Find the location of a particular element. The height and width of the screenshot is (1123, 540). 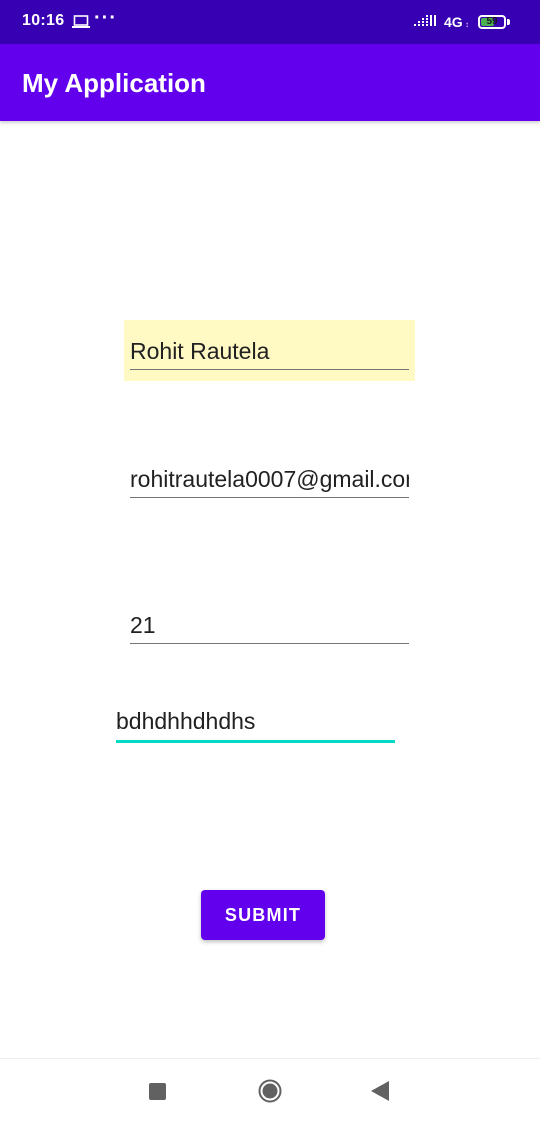

email-field: rohitrautela0007@gmail.com is located at coordinates (269, 480).